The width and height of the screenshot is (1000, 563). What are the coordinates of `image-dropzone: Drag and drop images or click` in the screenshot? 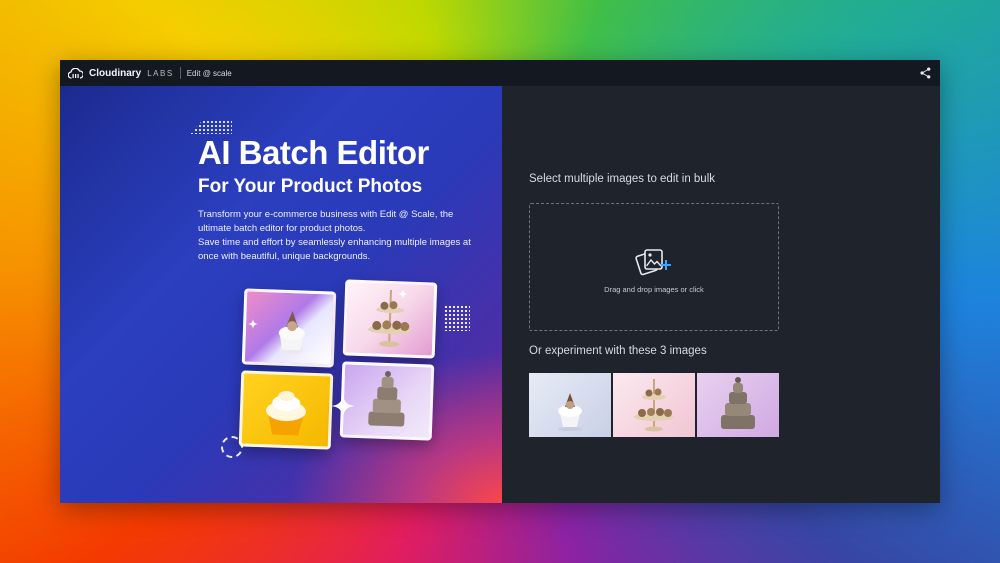 It's located at (654, 267).